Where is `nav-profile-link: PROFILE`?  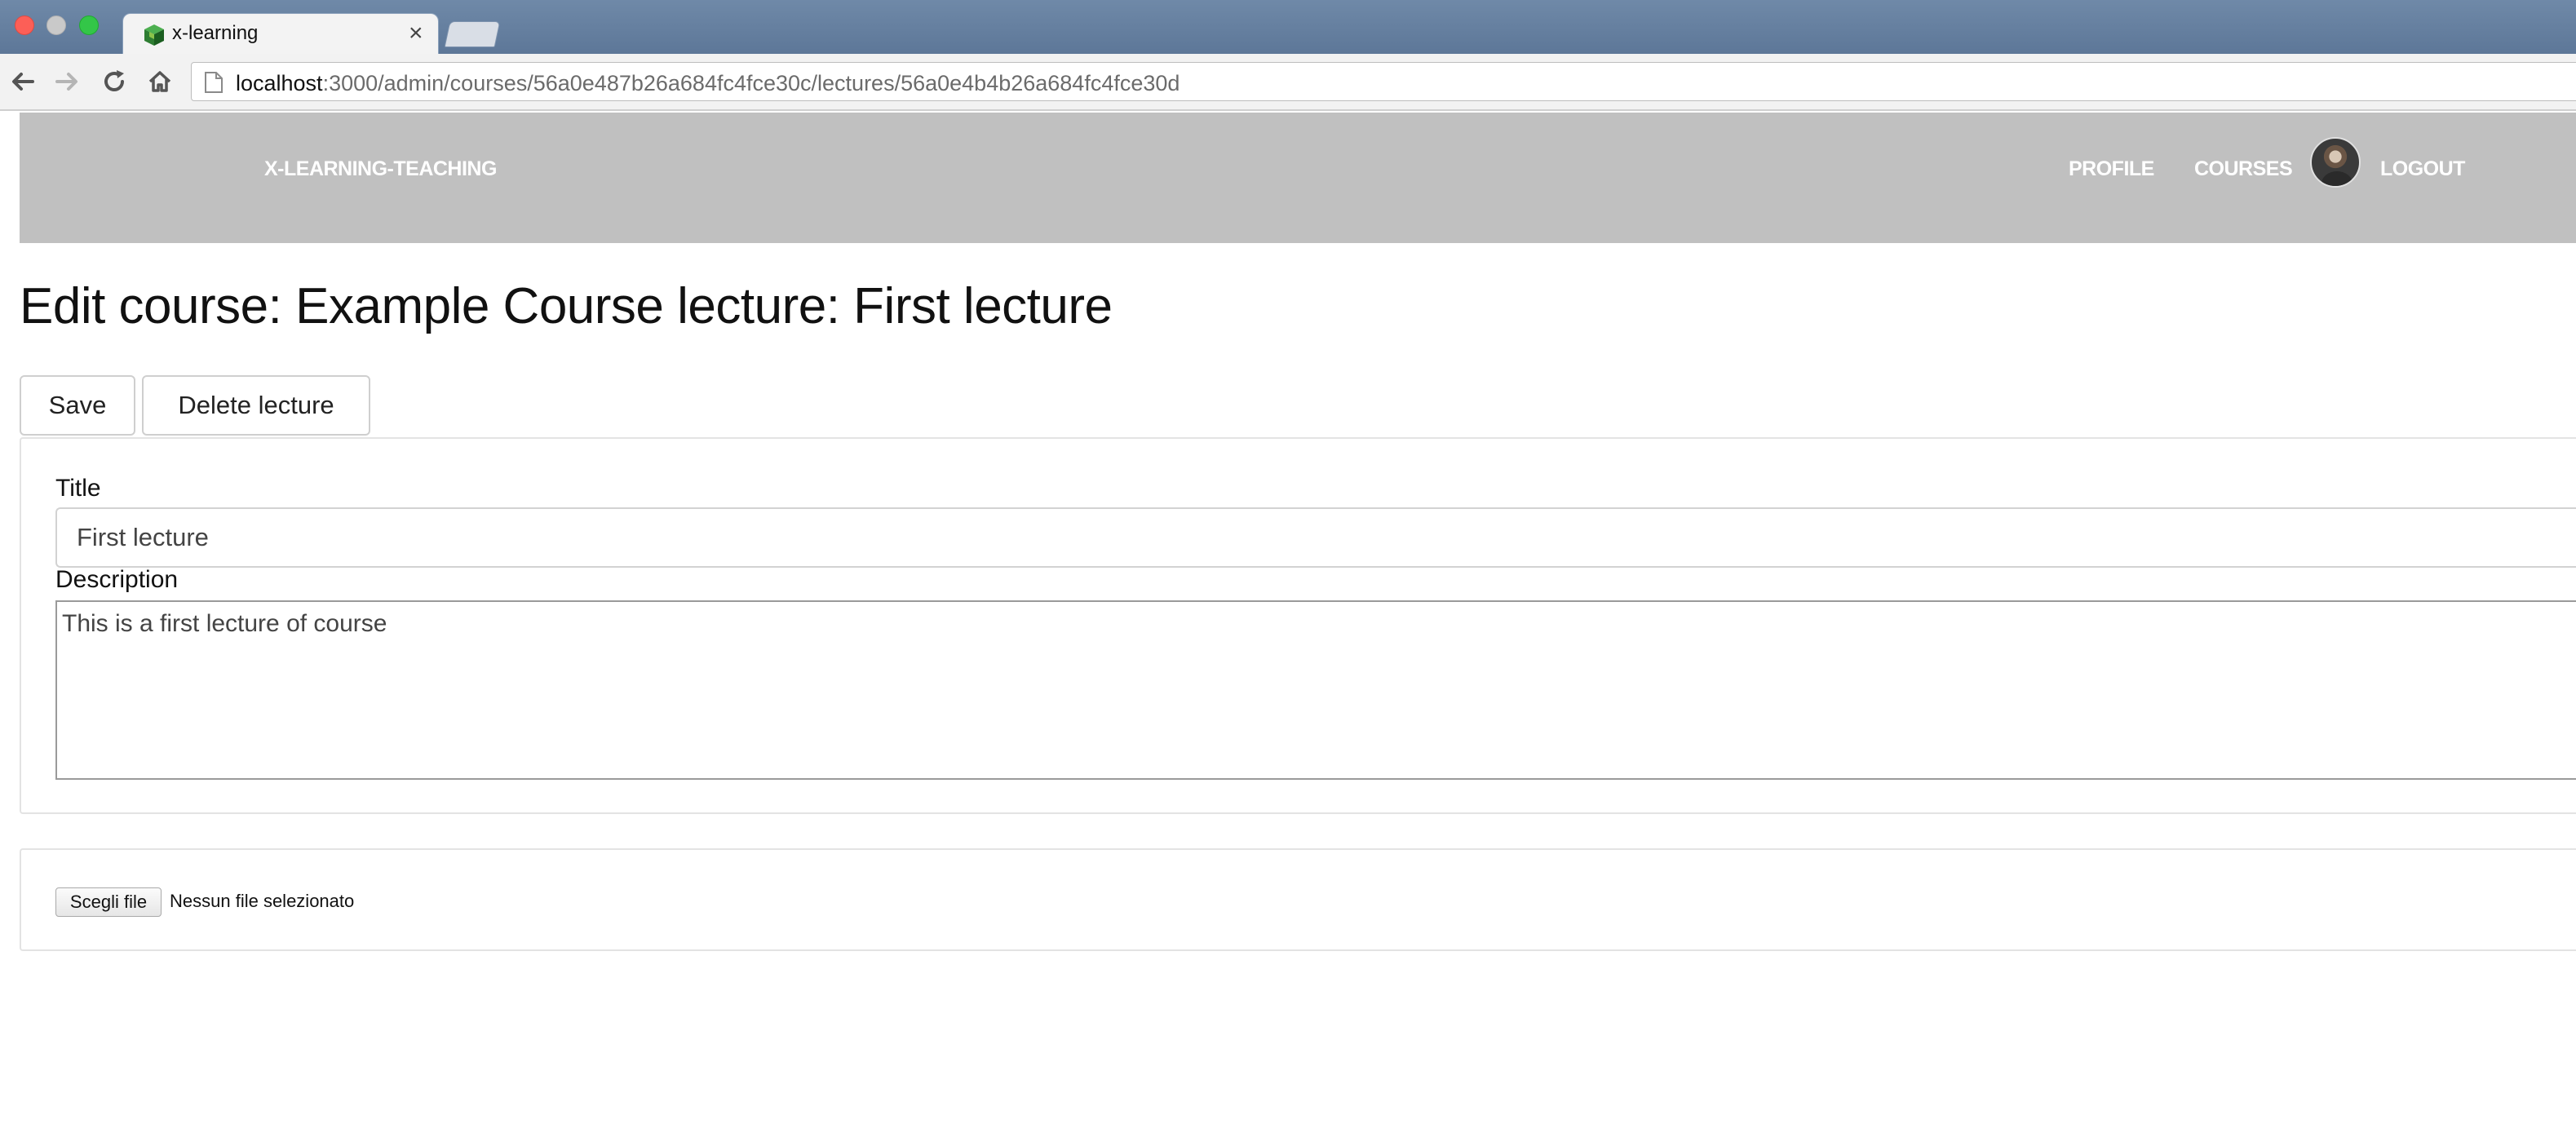
nav-profile-link: PROFILE is located at coordinates (2111, 169).